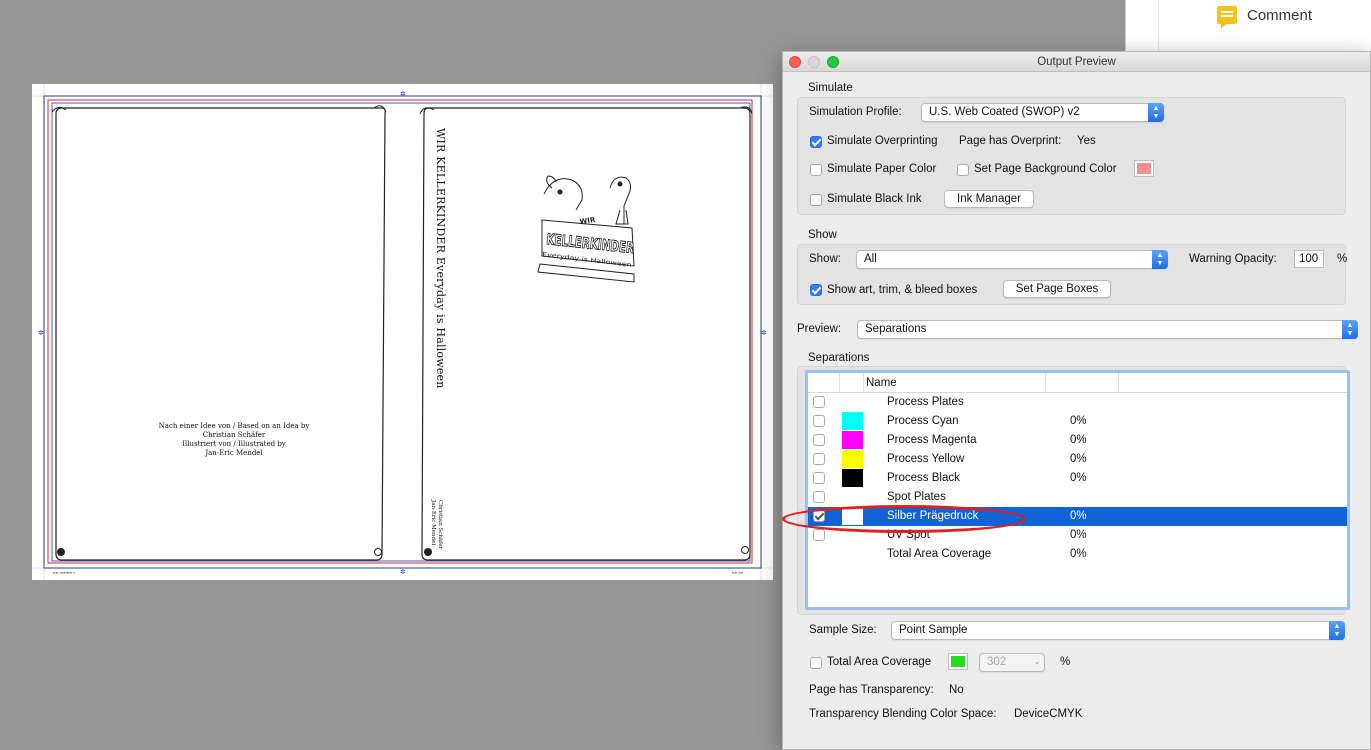 This screenshot has height=750, width=1371. I want to click on set-page-background-checkbox, so click(963, 170).